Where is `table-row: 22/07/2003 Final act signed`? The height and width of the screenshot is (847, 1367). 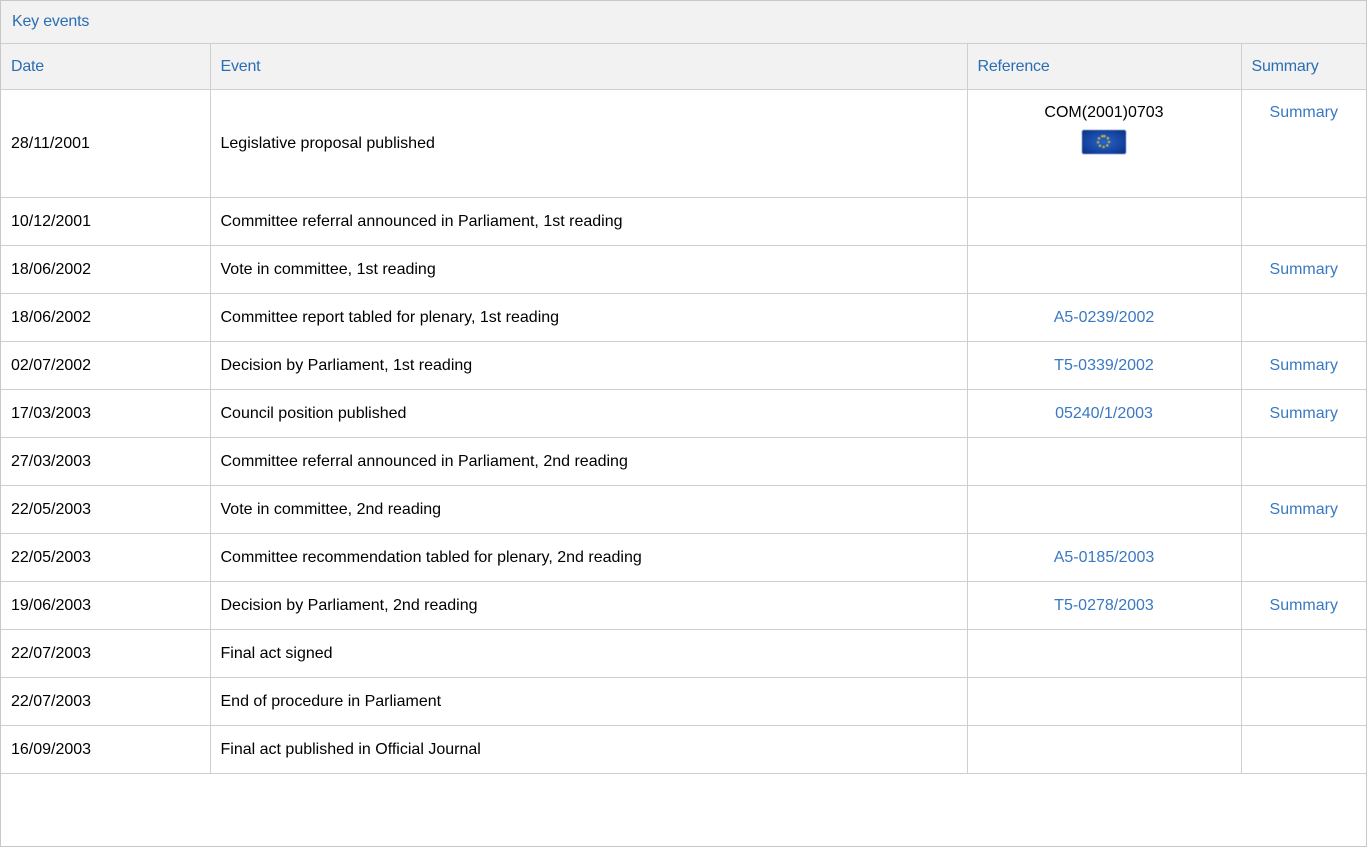 table-row: 22/07/2003 Final act signed is located at coordinates (683, 653).